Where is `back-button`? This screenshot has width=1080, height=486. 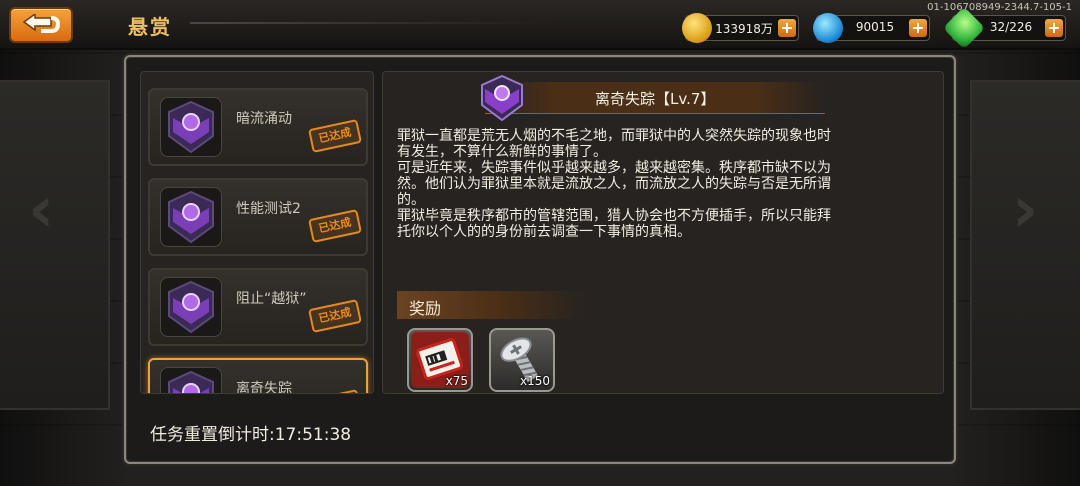
back-button is located at coordinates (41, 25).